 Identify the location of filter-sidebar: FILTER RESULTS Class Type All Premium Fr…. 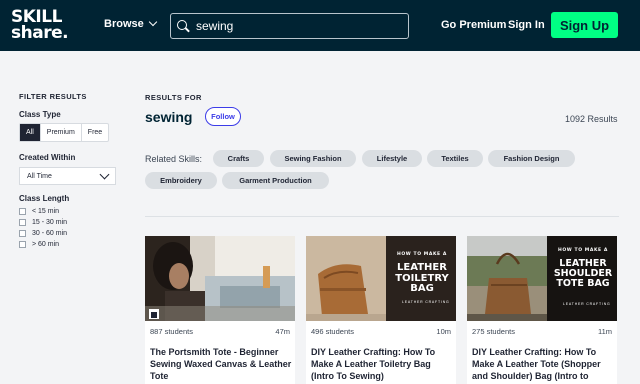
(69, 170).